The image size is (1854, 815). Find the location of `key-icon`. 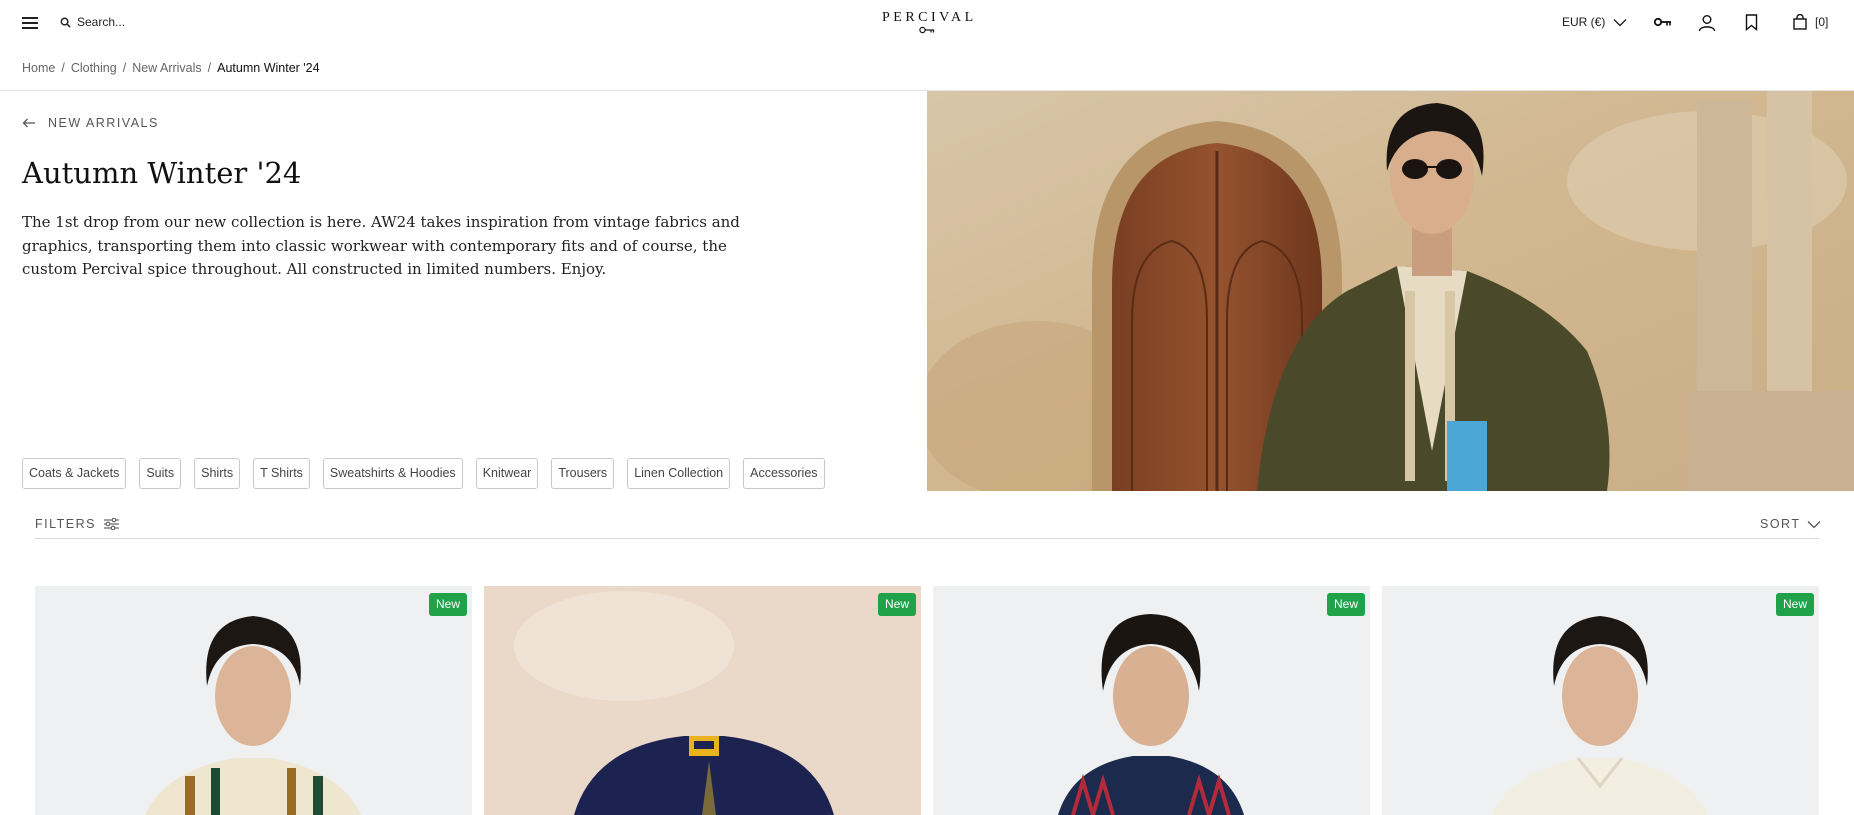

key-icon is located at coordinates (1663, 22).